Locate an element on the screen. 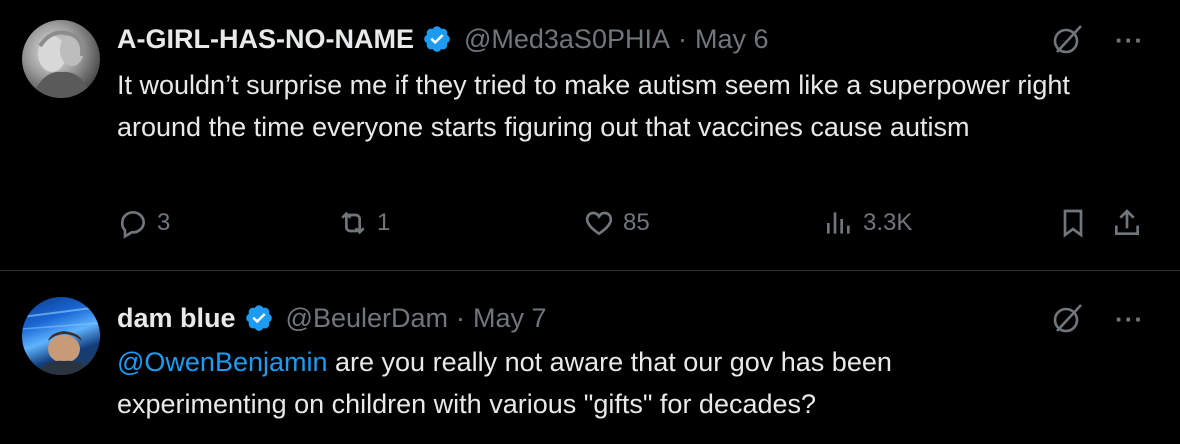 This screenshot has height=444, width=1180. tweet-header: A-GIRL-HAS-NO-NAME @Med3aS0PHIA · May 6 is located at coordinates (443, 39).